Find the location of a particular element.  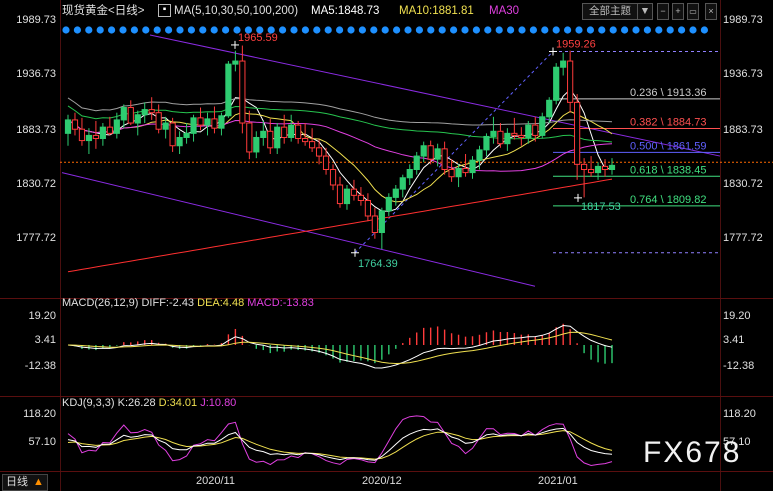

annotation-high2: 1959.26 is located at coordinates (576, 44).